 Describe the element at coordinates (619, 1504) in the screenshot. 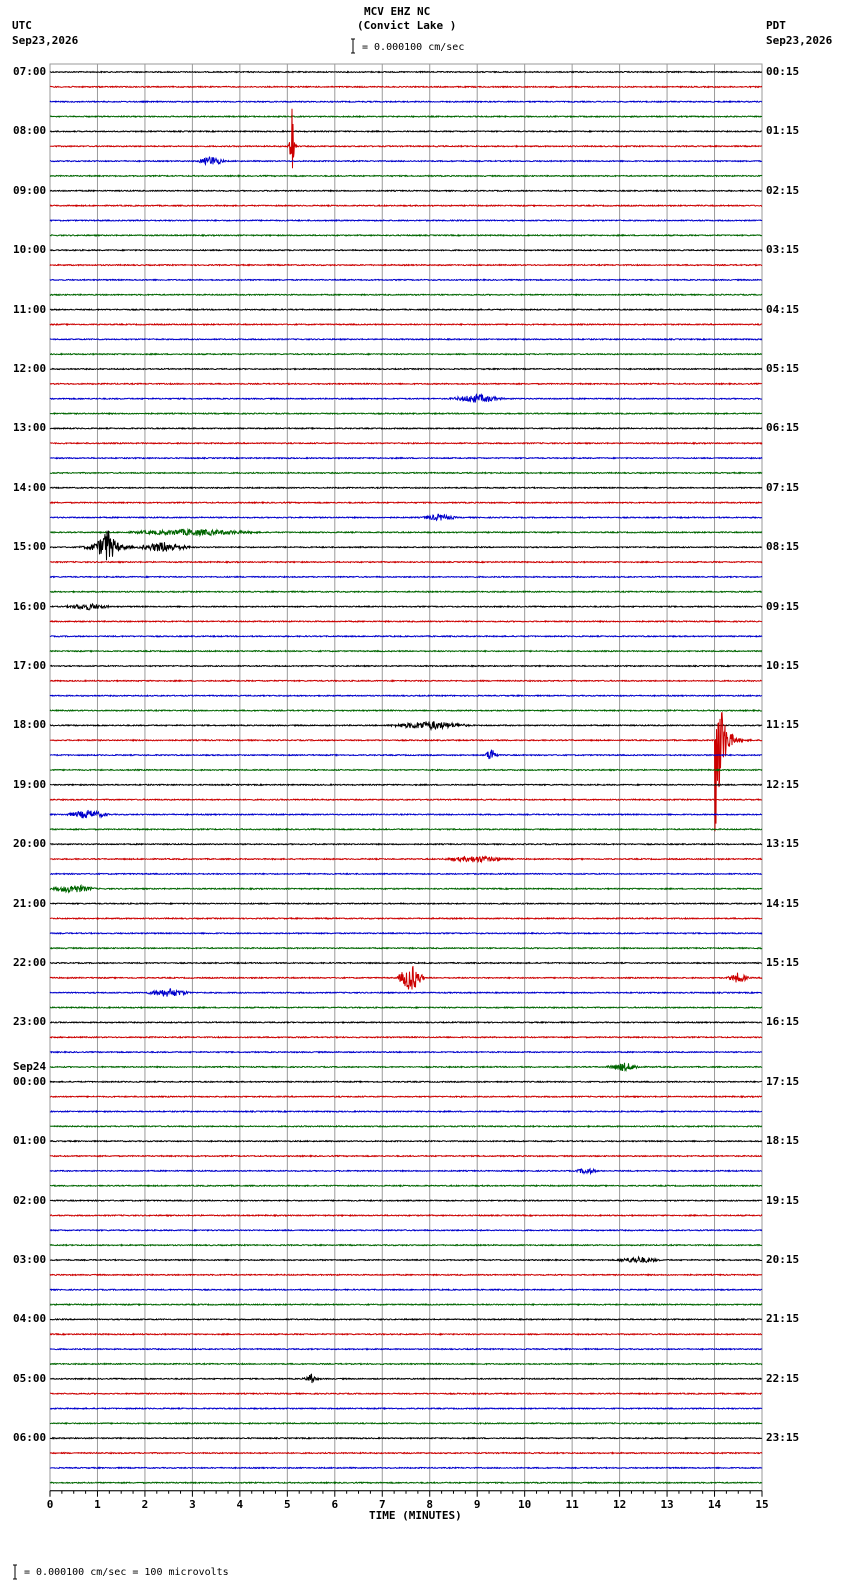

I see `x-tick-label: 12` at that location.